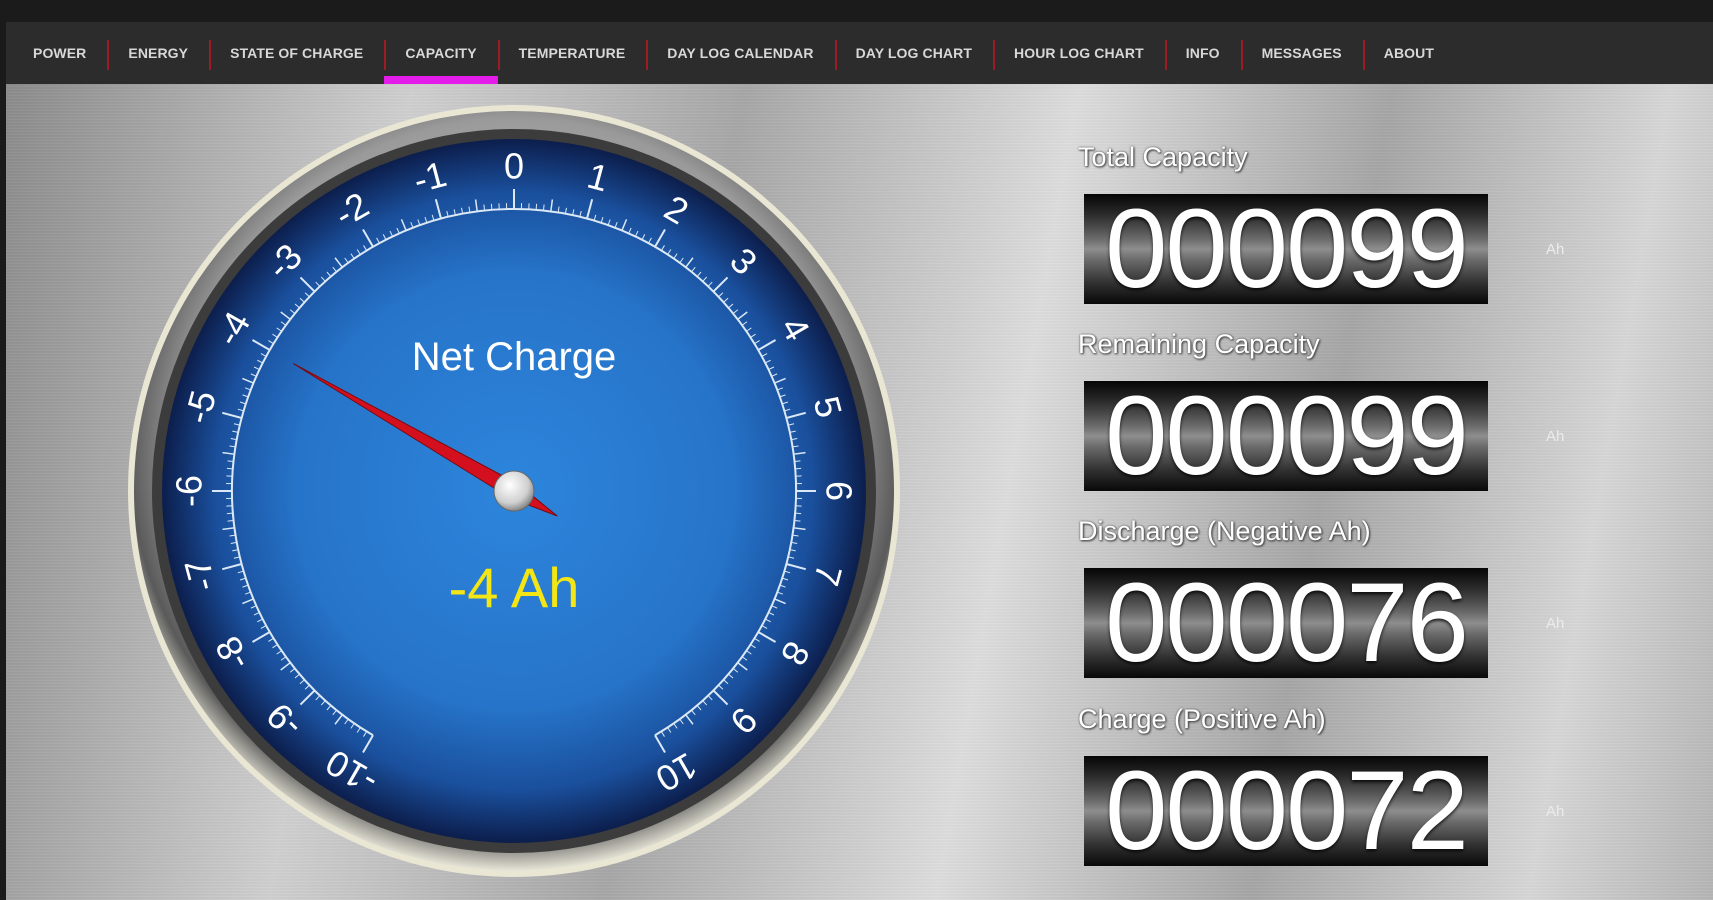  I want to click on tab-energy: ENERGY, so click(158, 53).